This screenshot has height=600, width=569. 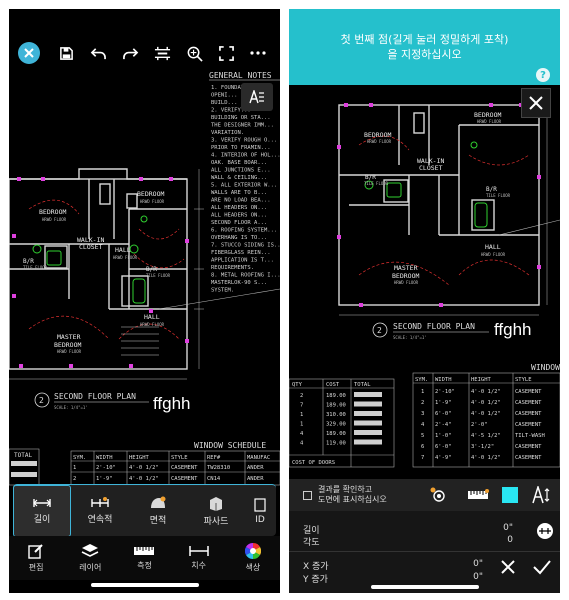 What do you see at coordinates (42, 520) in the screenshot?
I see `tool-length-label: 길이` at bounding box center [42, 520].